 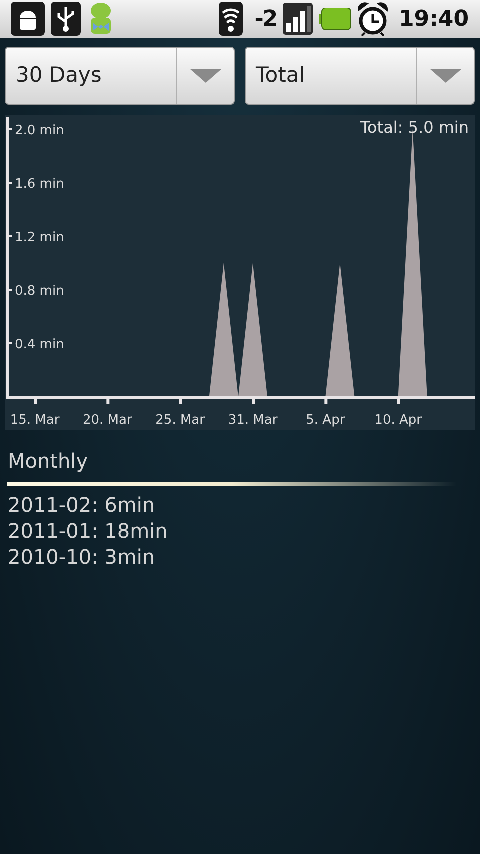 What do you see at coordinates (39, 345) in the screenshot?
I see `y-tick-label: 0.4 min` at bounding box center [39, 345].